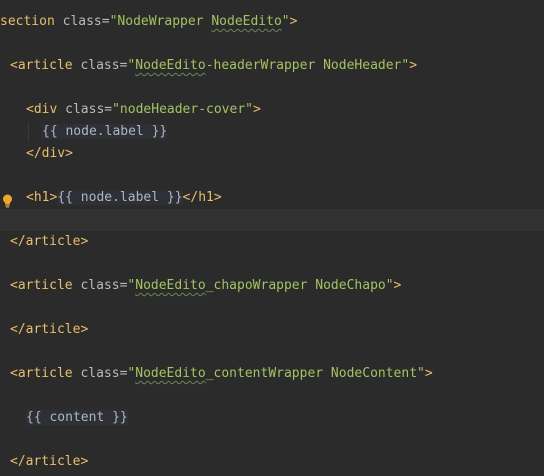 The image size is (544, 476). I want to click on code-line: {{ node.label }}, so click(272, 132).